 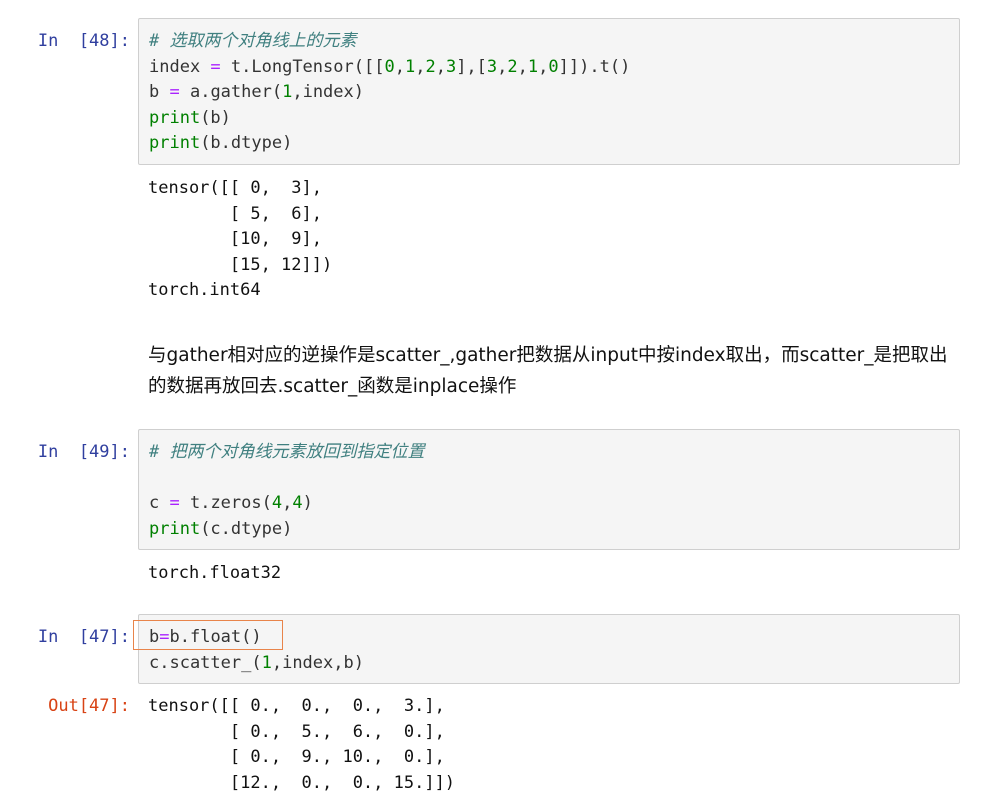 What do you see at coordinates (296, 731) in the screenshot?
I see `output-line: [ 0., 5., 6., 0.],` at bounding box center [296, 731].